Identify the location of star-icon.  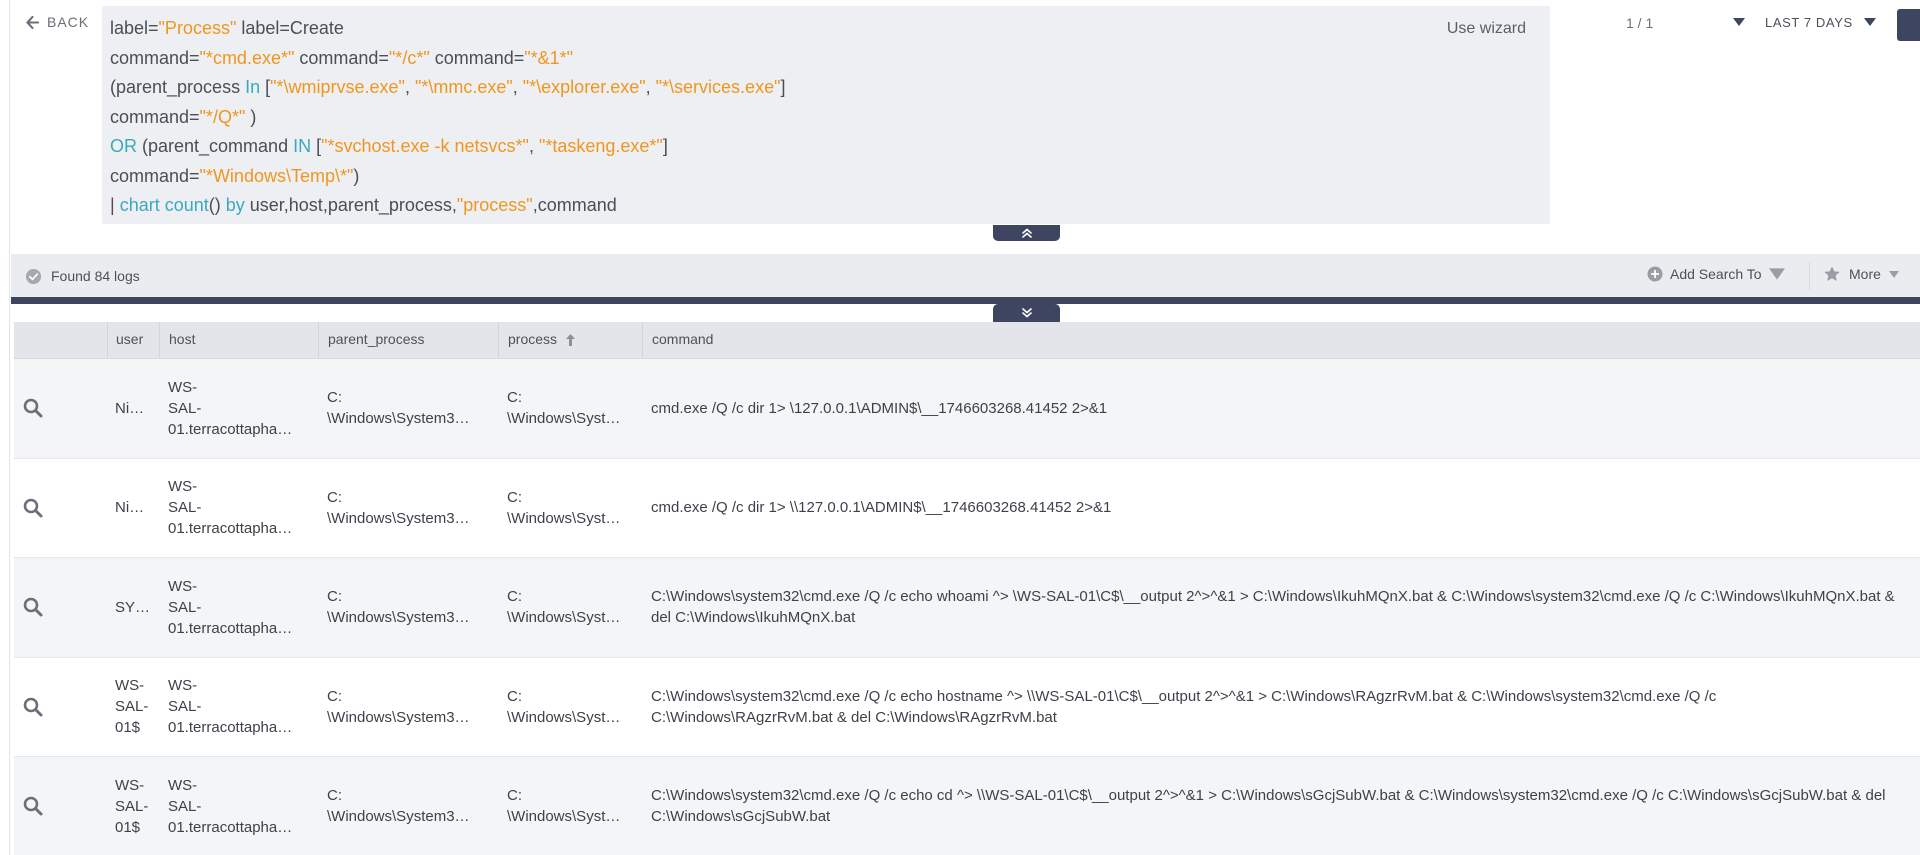
(1832, 274).